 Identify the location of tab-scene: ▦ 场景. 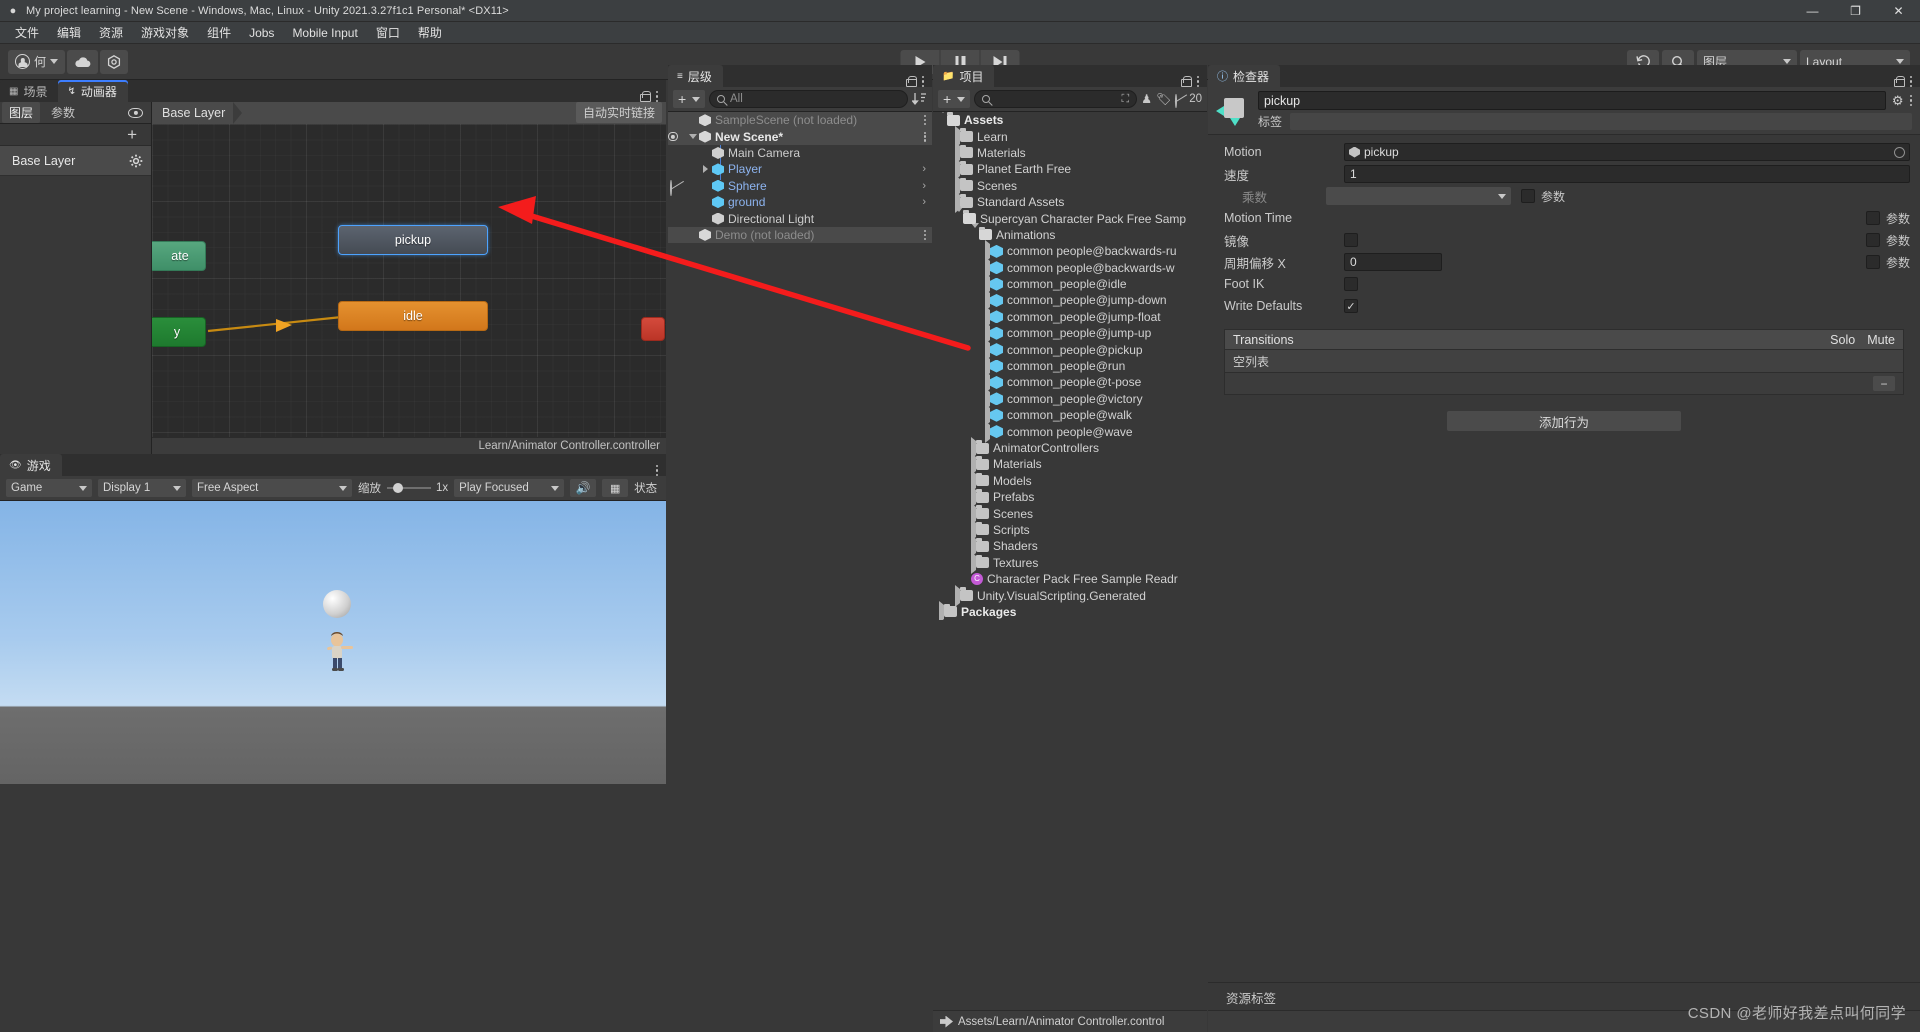
(29, 91).